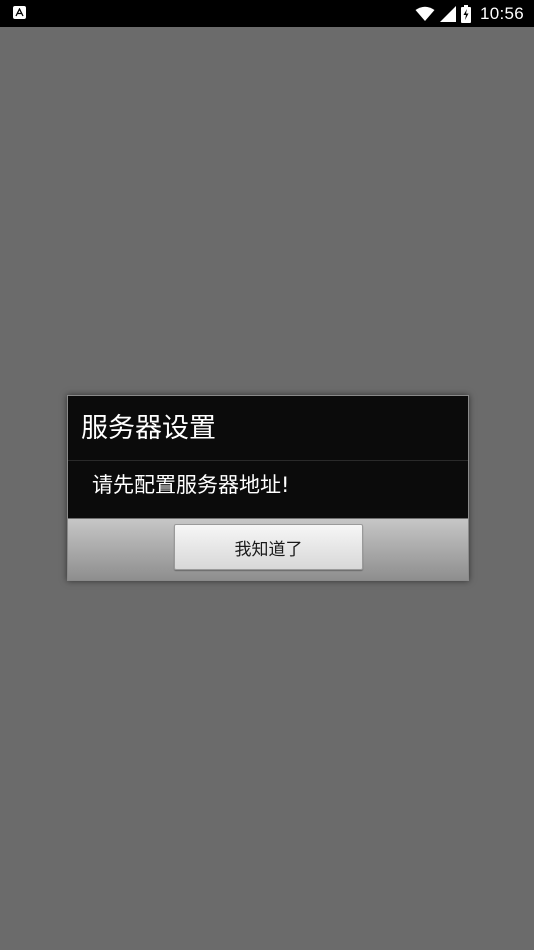  Describe the element at coordinates (465, 13) in the screenshot. I see `battery-charging-icon` at that location.